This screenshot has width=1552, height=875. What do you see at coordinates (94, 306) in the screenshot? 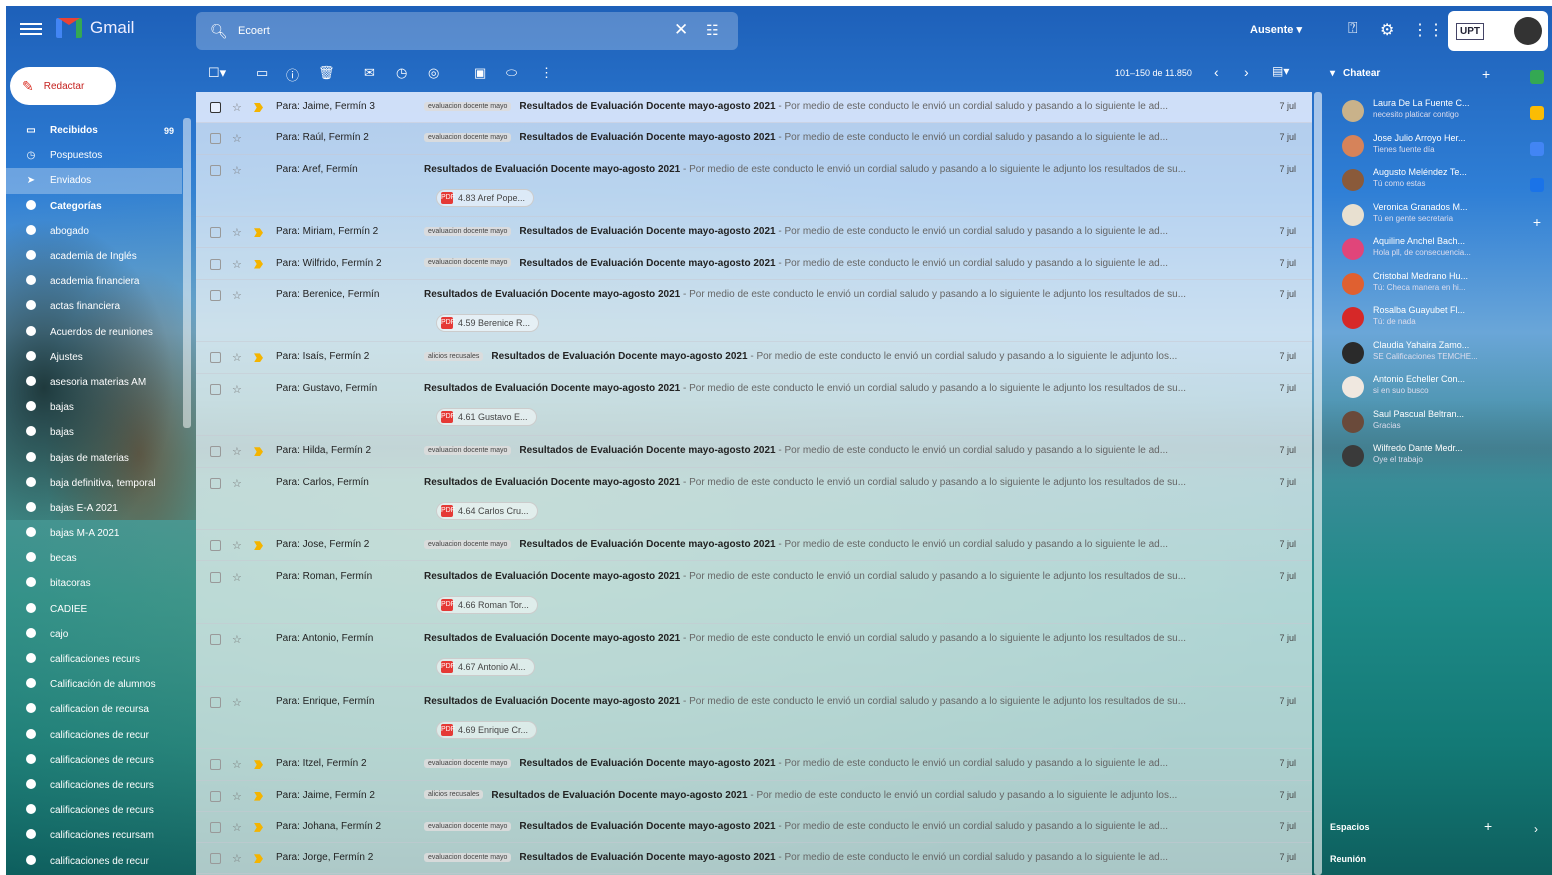
I see `sidebar-item: actas financiera` at bounding box center [94, 306].